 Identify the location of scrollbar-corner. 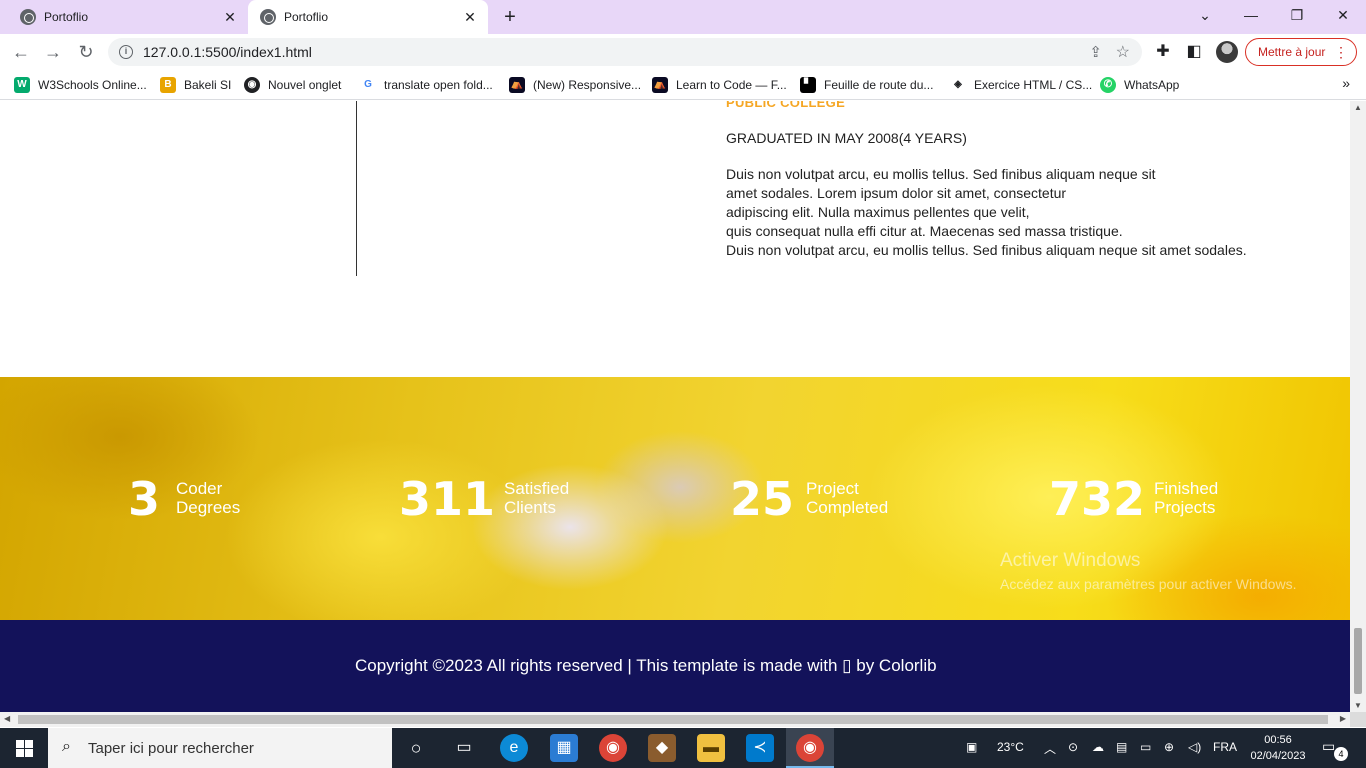
(1358, 719).